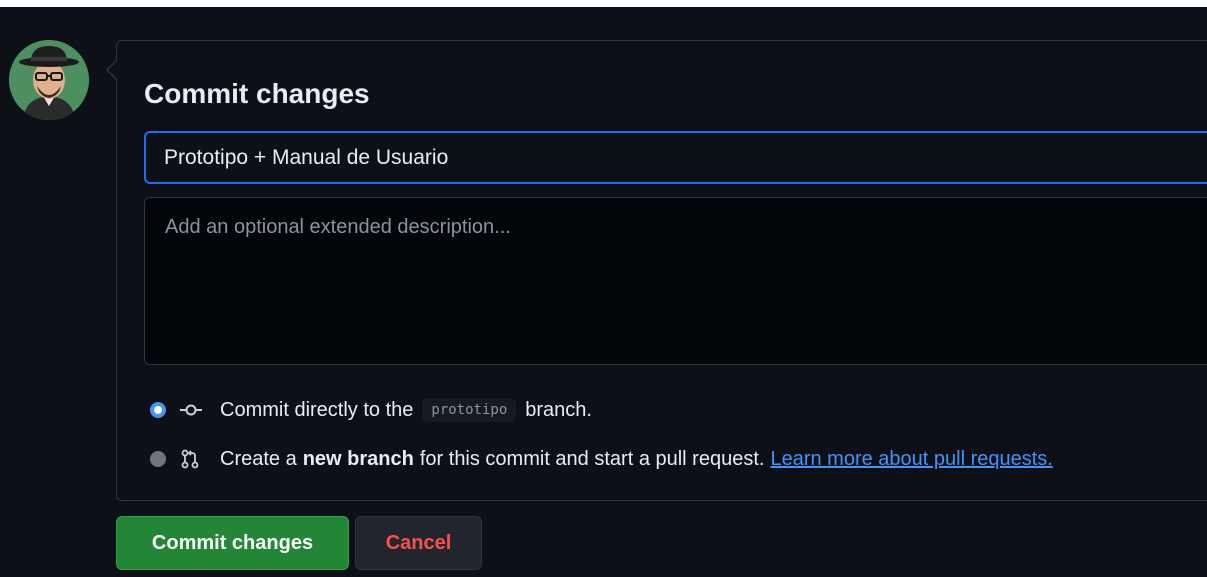 The width and height of the screenshot is (1207, 577). Describe the element at coordinates (418, 543) in the screenshot. I see `cancel-button: Cancel` at that location.